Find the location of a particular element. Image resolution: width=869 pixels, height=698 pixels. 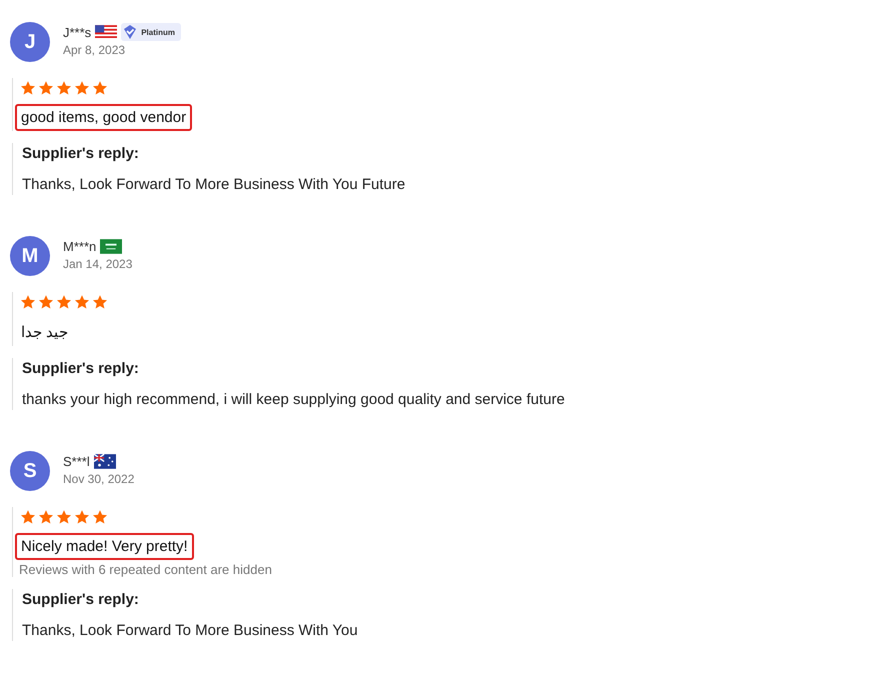

avatar: M is located at coordinates (30, 256).